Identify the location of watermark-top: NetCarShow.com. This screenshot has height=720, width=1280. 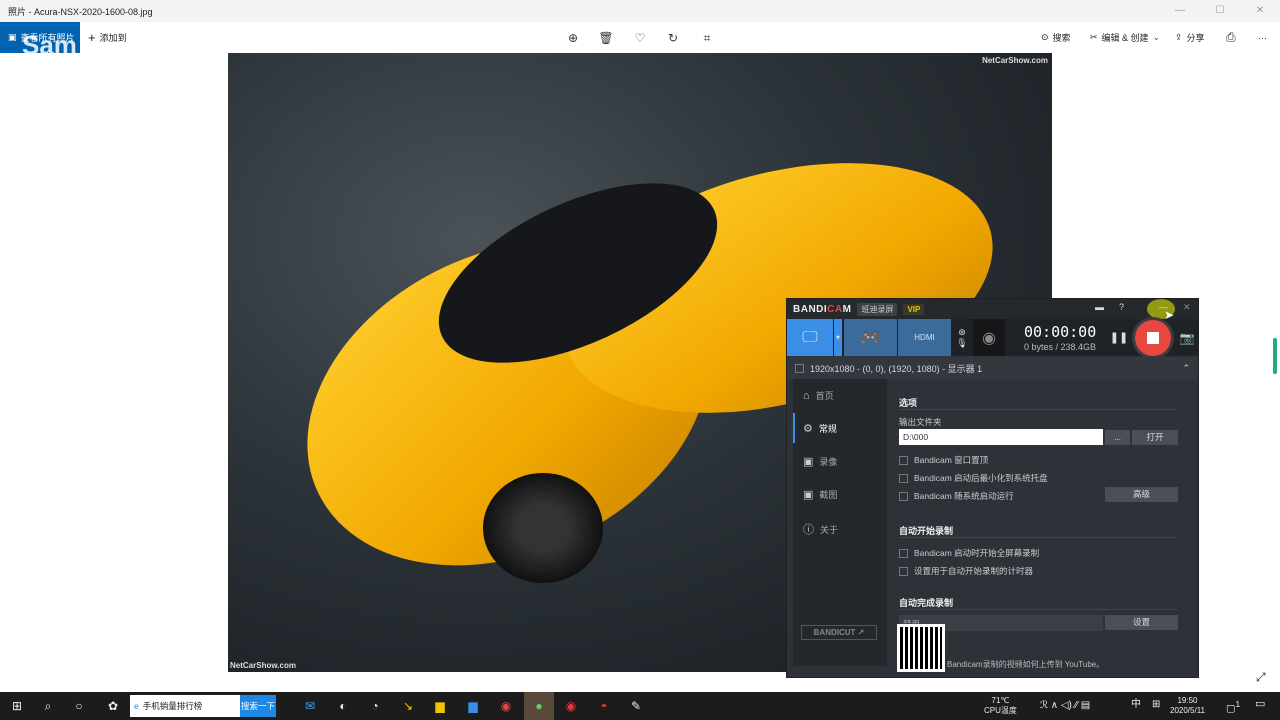
(1015, 60).